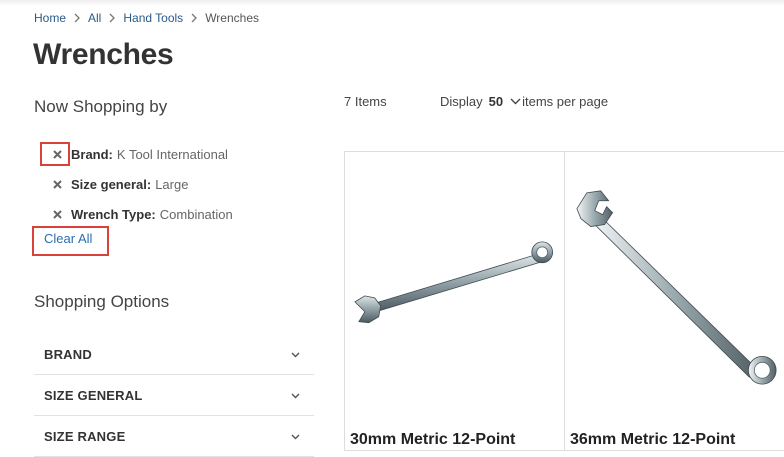  I want to click on breadcrumb-all: All, so click(94, 18).